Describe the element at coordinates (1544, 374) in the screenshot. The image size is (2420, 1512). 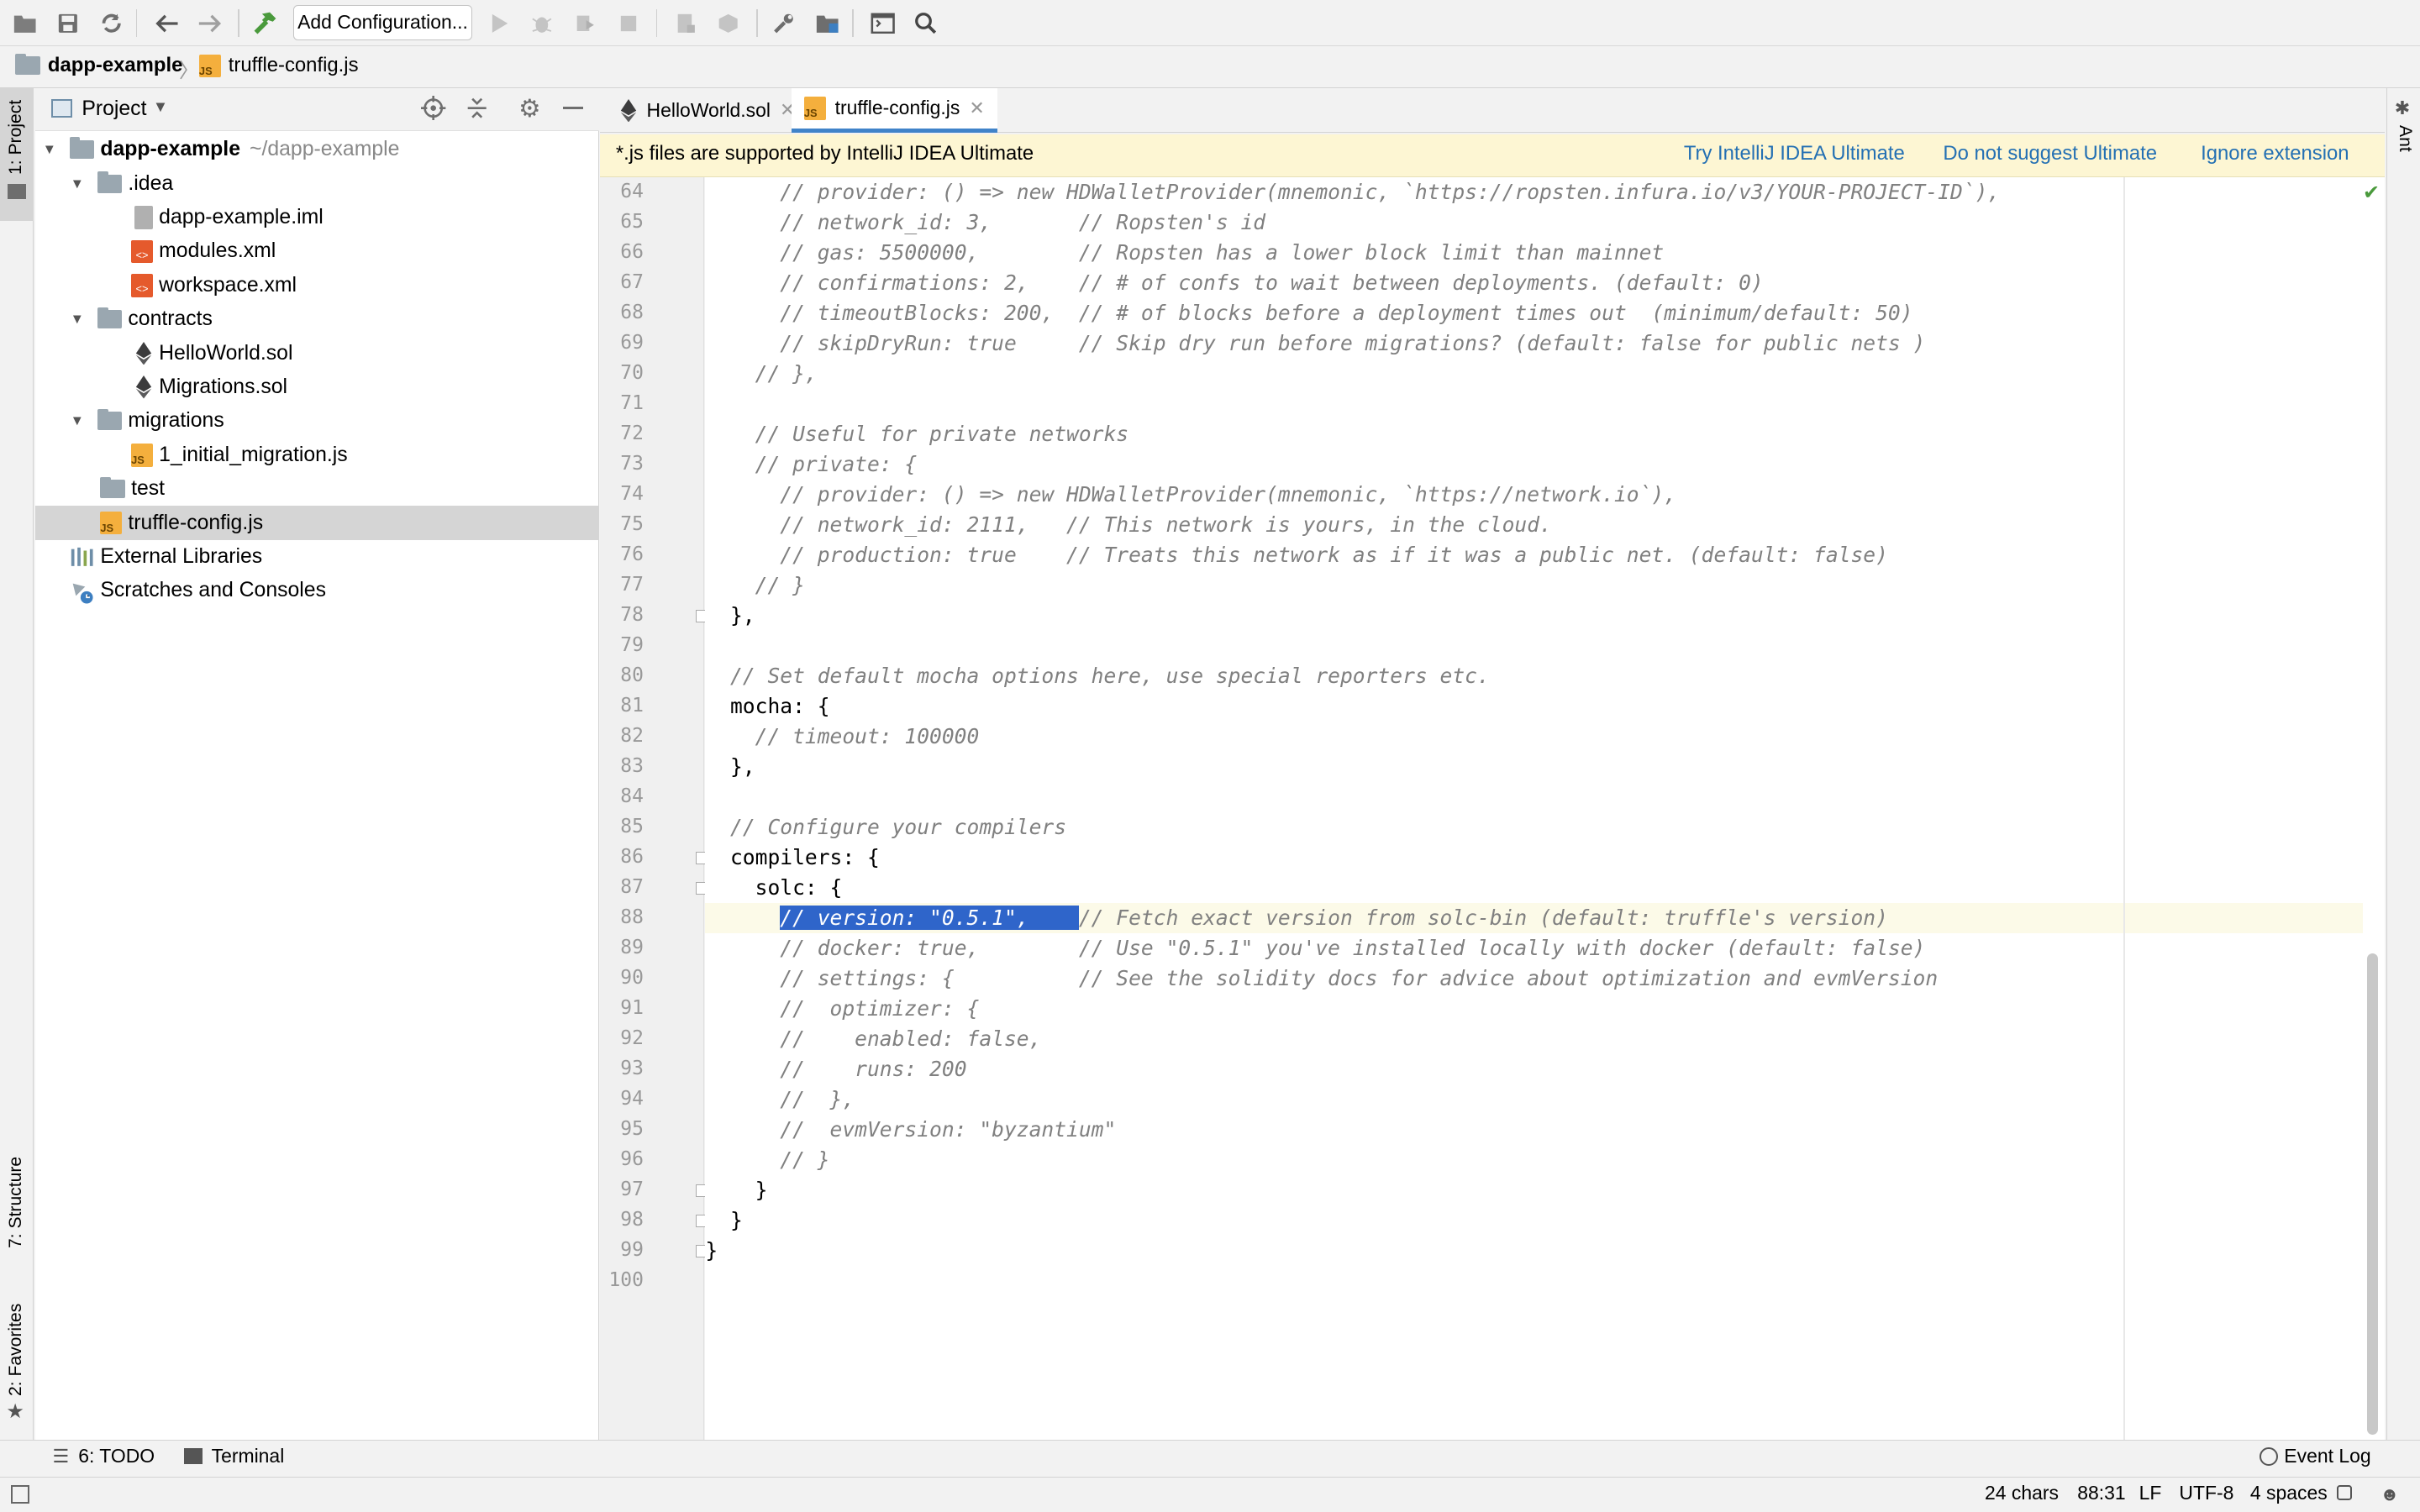
I see `code-line: // },` at that location.